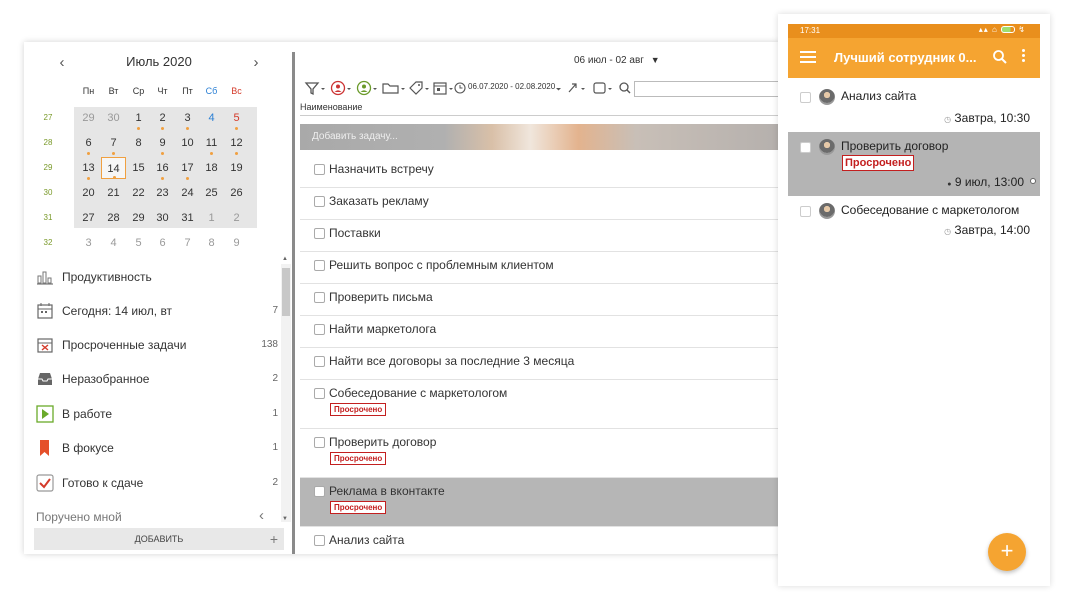  I want to click on sidebar-item-5: В работе 1, so click(158, 415).